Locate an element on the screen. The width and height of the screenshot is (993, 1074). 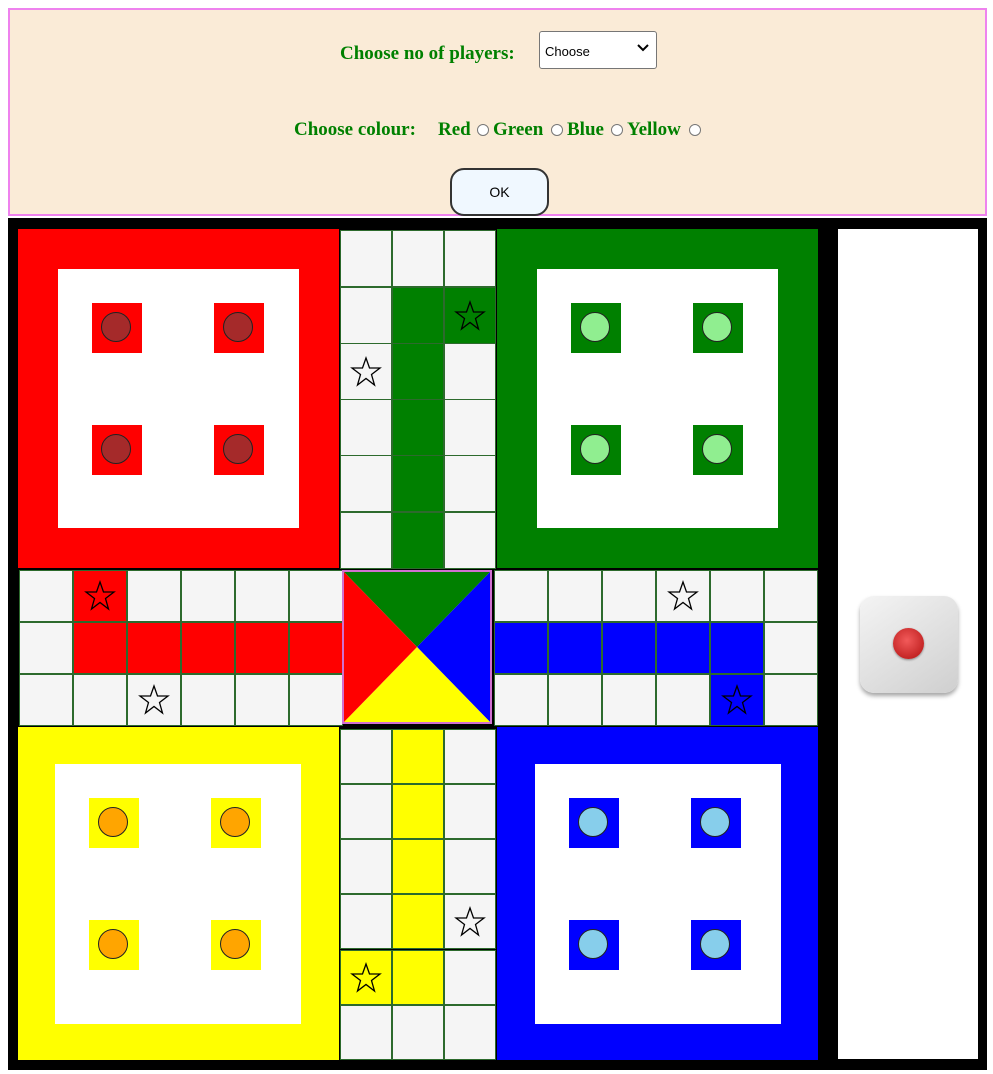
colour-radio-red is located at coordinates (483, 130).